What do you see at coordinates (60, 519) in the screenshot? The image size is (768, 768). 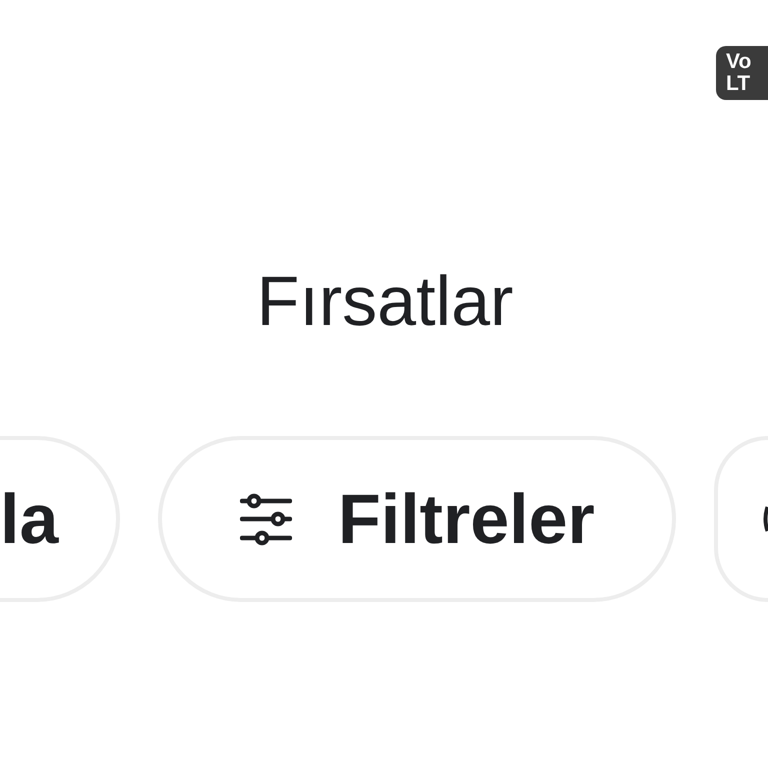 I see `filter-chip: la` at bounding box center [60, 519].